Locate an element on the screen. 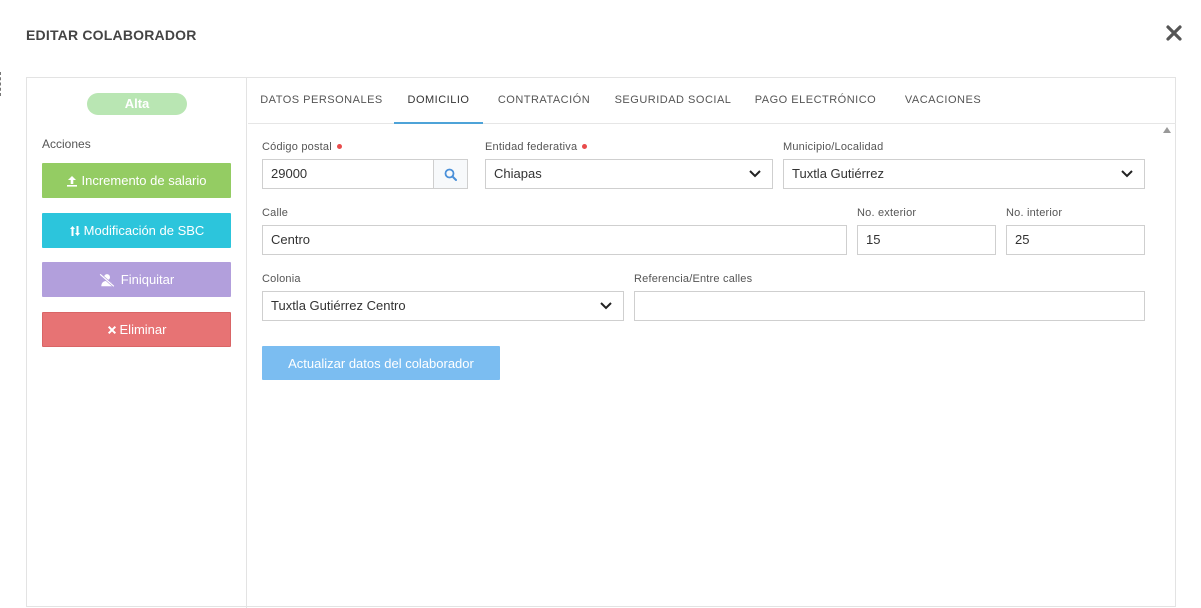  status-badge: Alta is located at coordinates (137, 104).